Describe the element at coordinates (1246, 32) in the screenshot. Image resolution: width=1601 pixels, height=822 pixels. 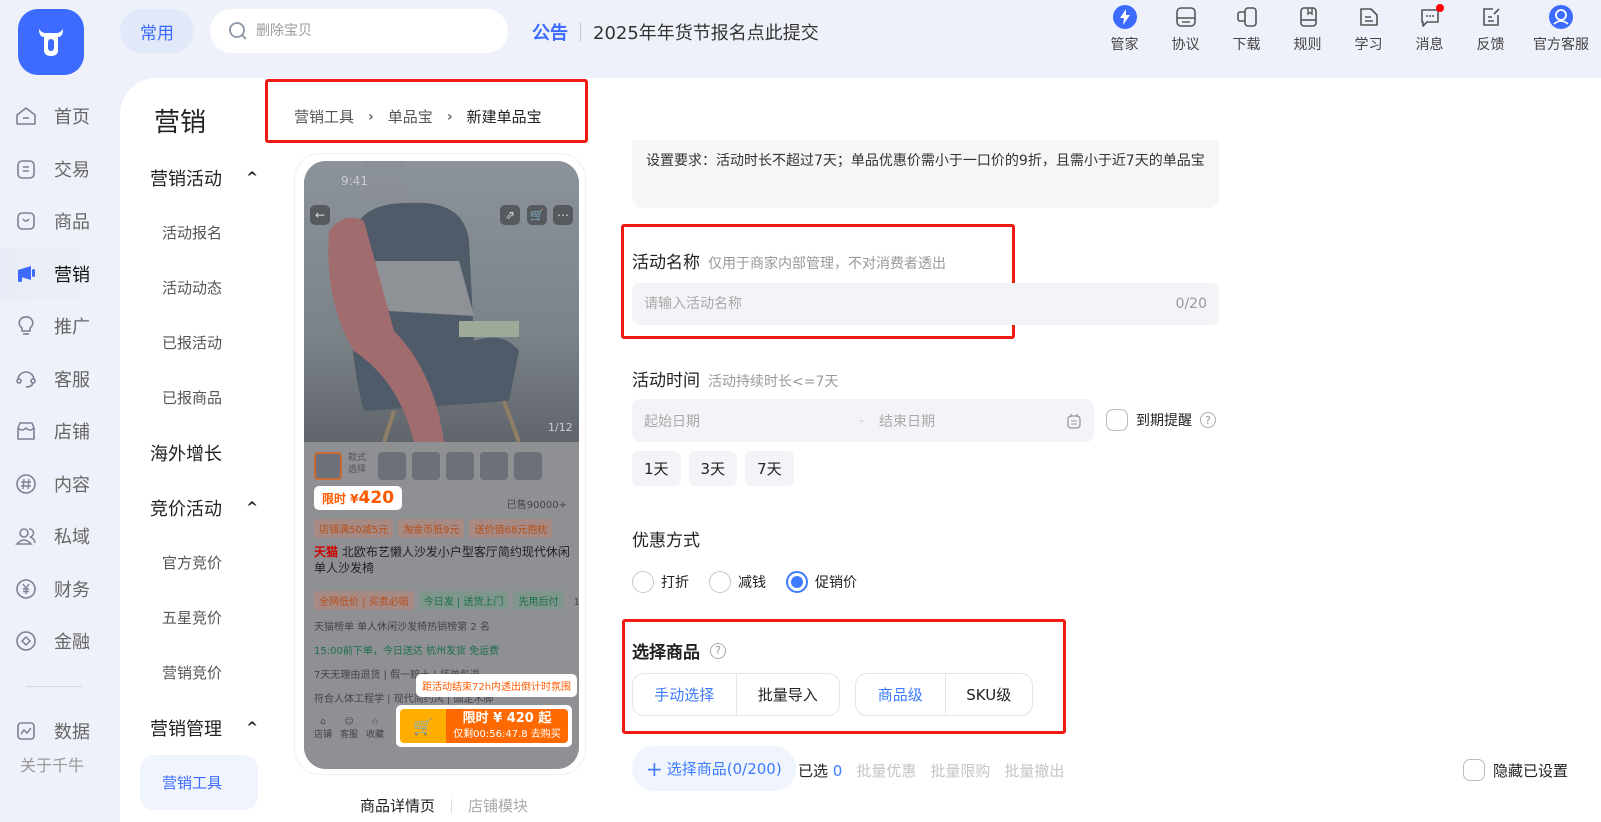
I see `topnav-download: 下载` at that location.